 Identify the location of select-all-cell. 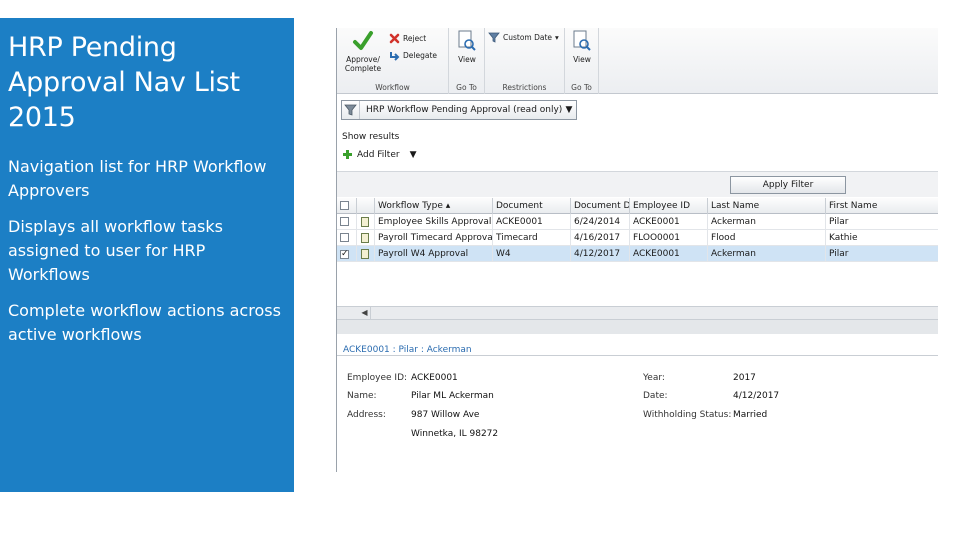
(347, 206).